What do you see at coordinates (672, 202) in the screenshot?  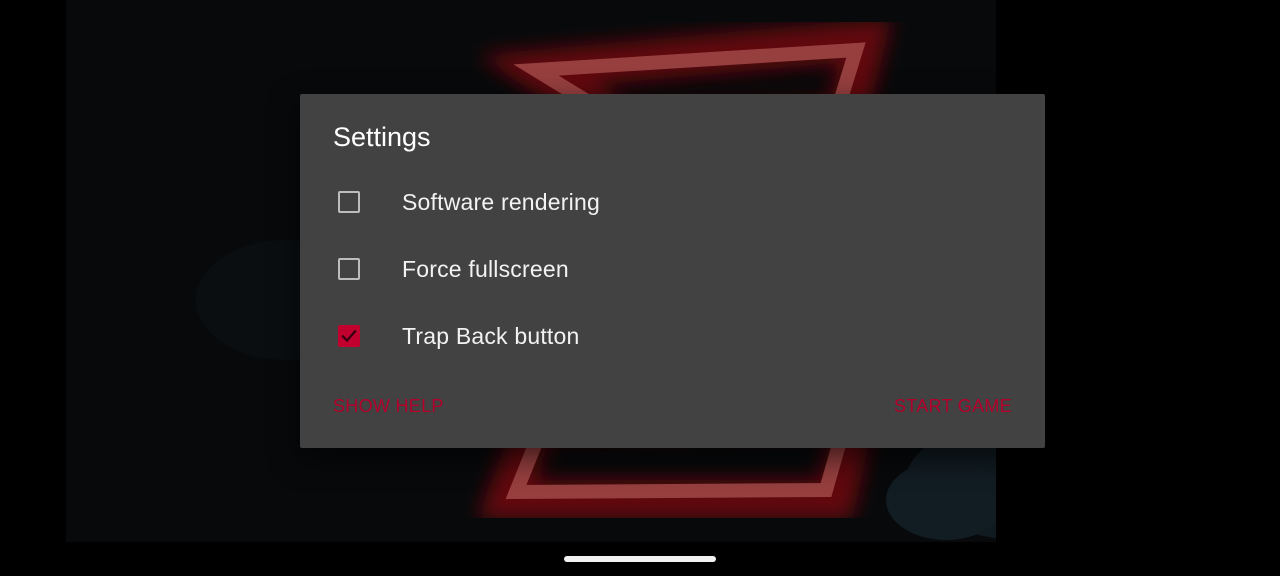 I see `option-software-rendering: Software rendering` at bounding box center [672, 202].